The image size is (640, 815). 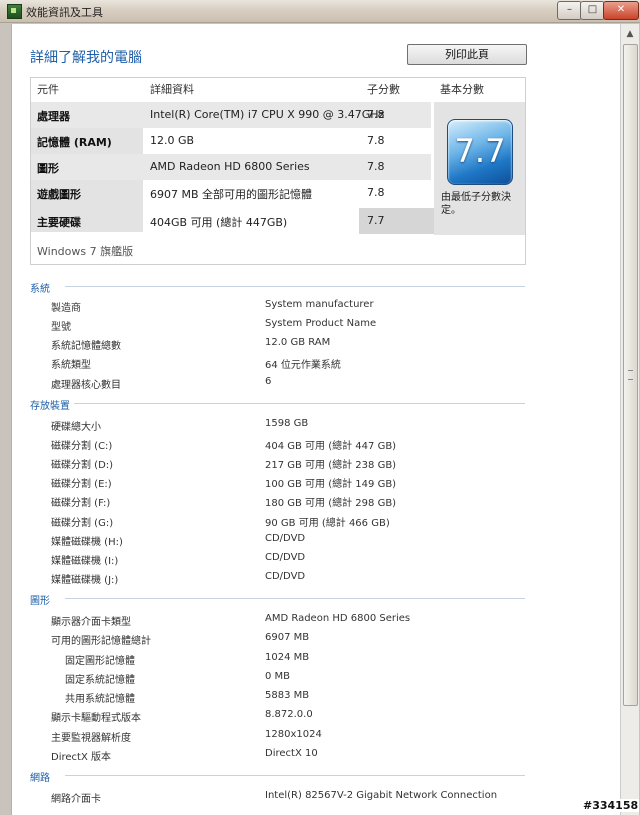 I want to click on base-score-badge: 7.7, so click(x=480, y=152).